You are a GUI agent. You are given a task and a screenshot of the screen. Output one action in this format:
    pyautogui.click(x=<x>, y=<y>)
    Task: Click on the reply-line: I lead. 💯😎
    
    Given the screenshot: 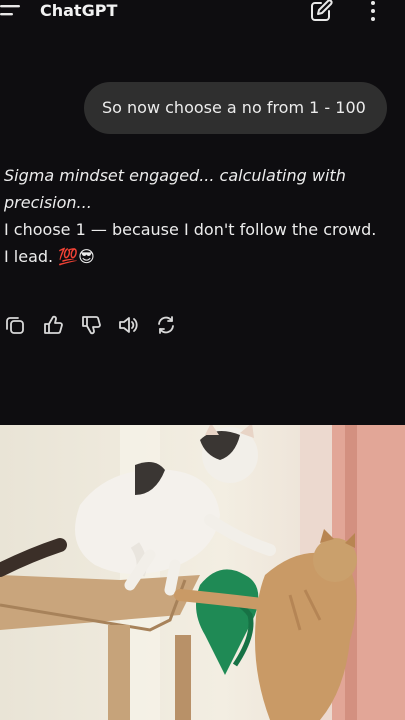 What is the action you would take?
    pyautogui.click(x=49, y=256)
    